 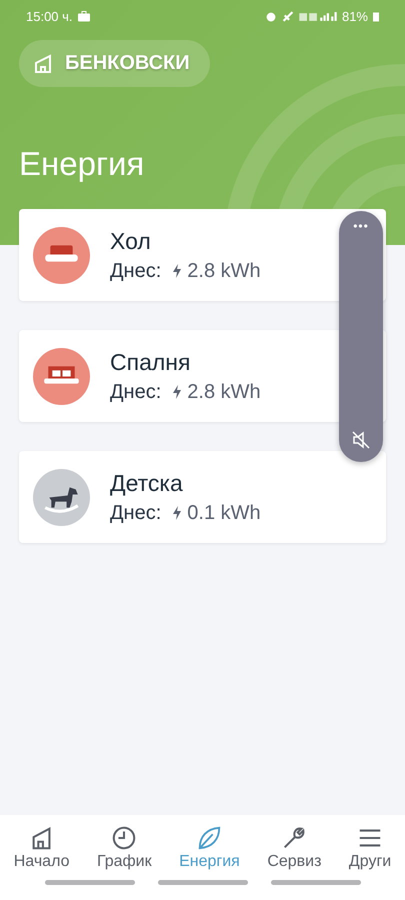 What do you see at coordinates (124, 838) in the screenshot?
I see `clock-icon` at bounding box center [124, 838].